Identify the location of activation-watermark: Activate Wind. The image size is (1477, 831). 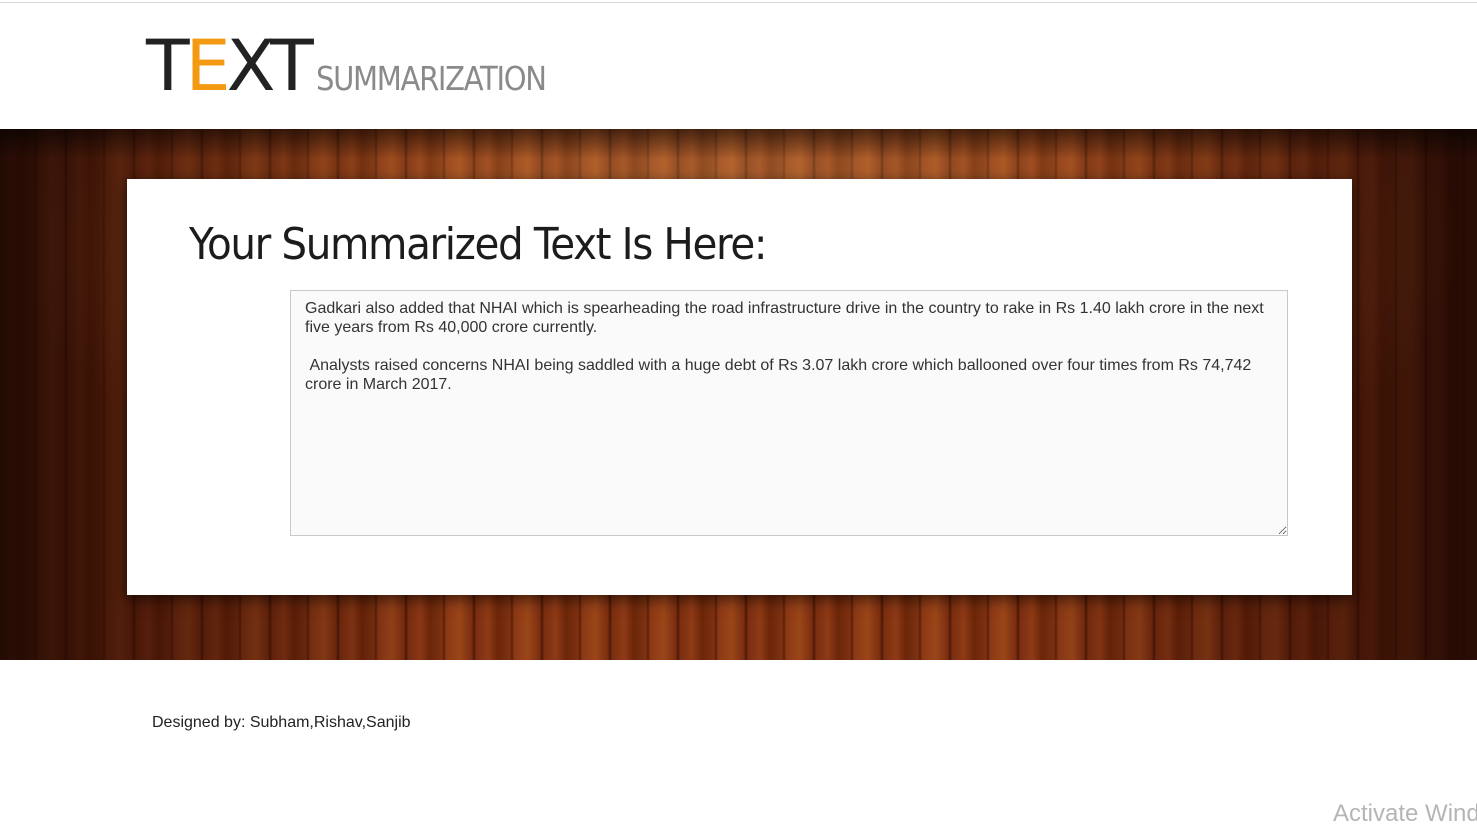
(1405, 813).